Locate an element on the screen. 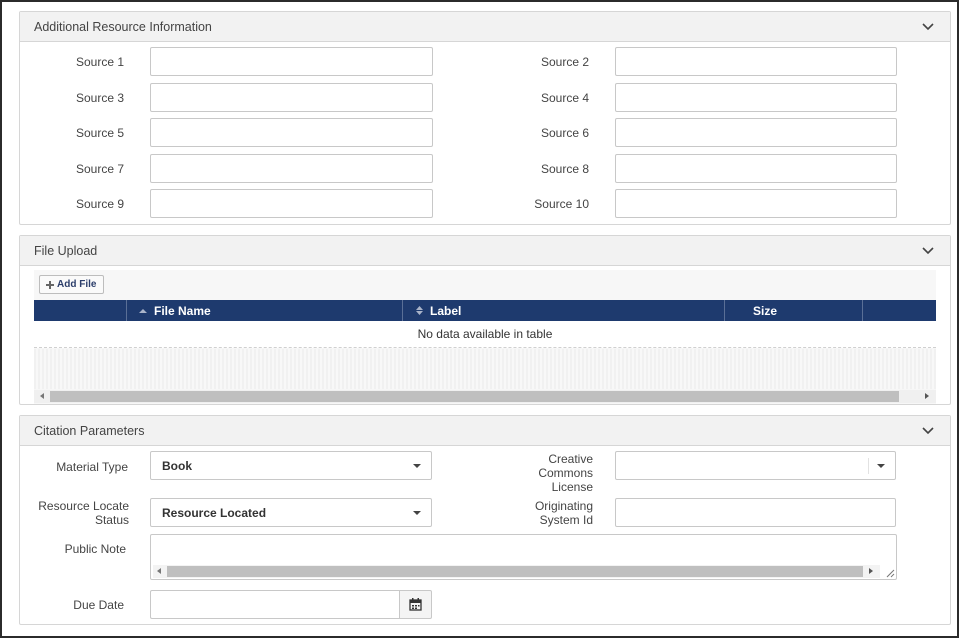 This screenshot has height=638, width=959. panel-title: Citation Parameters is located at coordinates (89, 430).